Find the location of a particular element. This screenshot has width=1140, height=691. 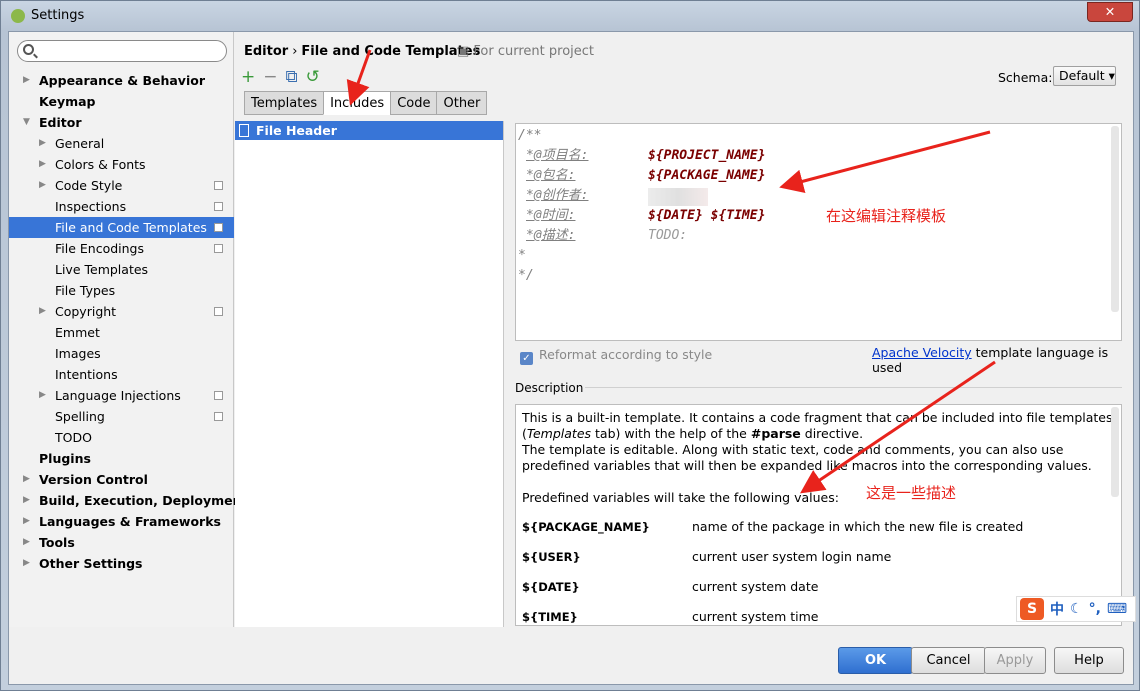

reformat-checkbox: ✓ Reformat according to style is located at coordinates (616, 356).